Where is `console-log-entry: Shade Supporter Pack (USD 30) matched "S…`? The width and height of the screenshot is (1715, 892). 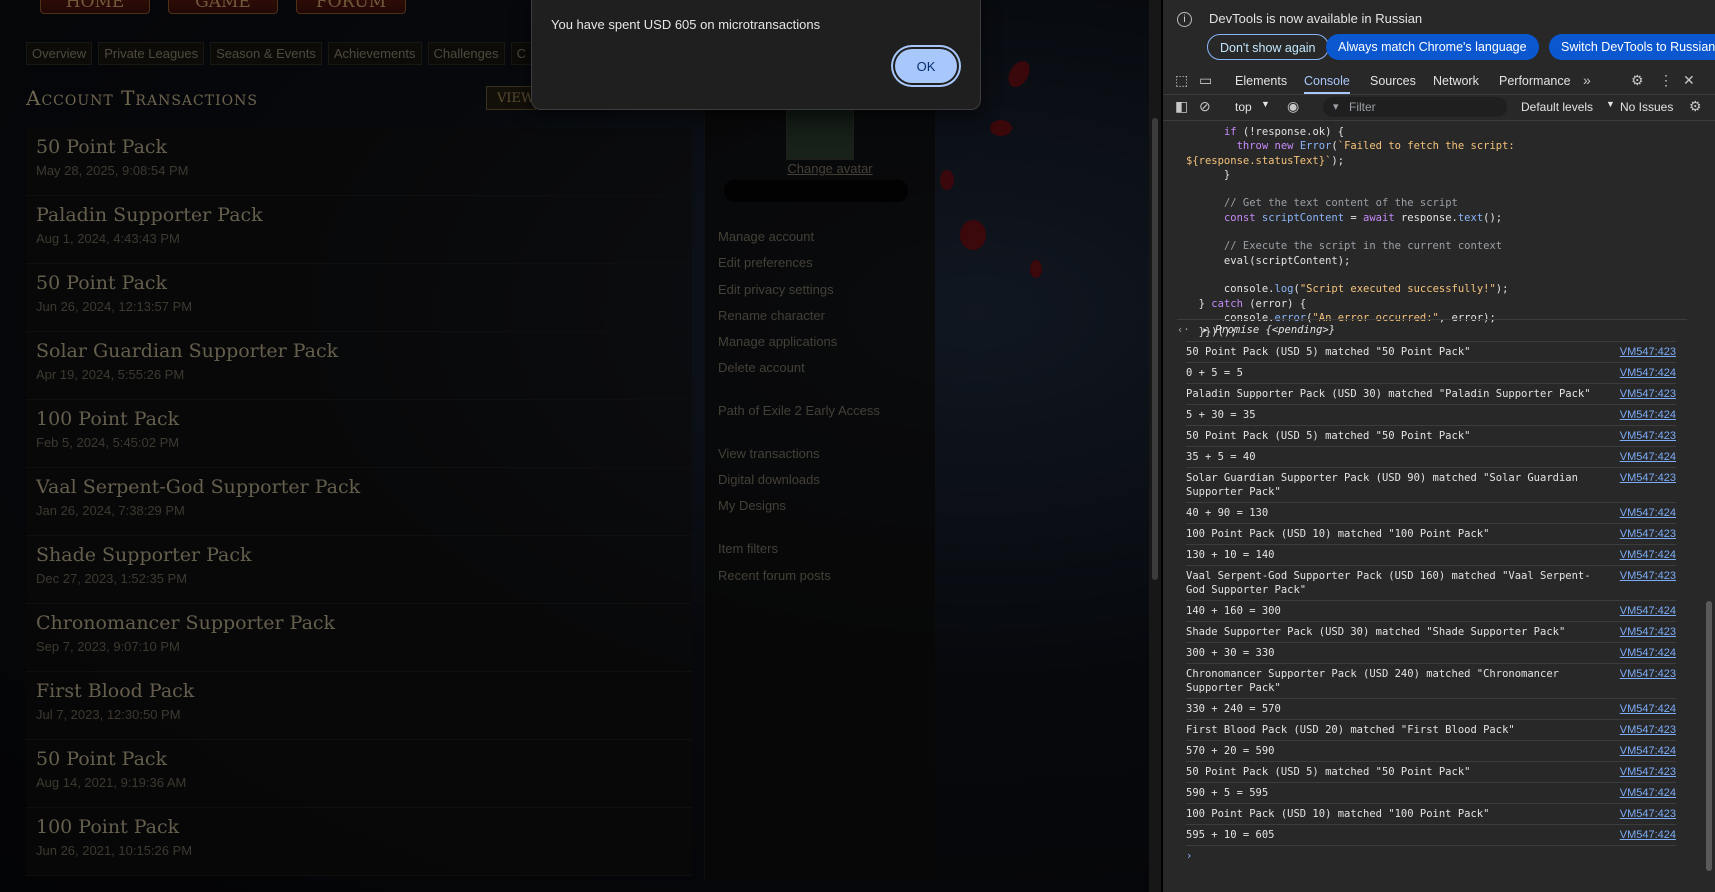 console-log-entry: Shade Supporter Pack (USD 30) matched "S… is located at coordinates (1431, 631).